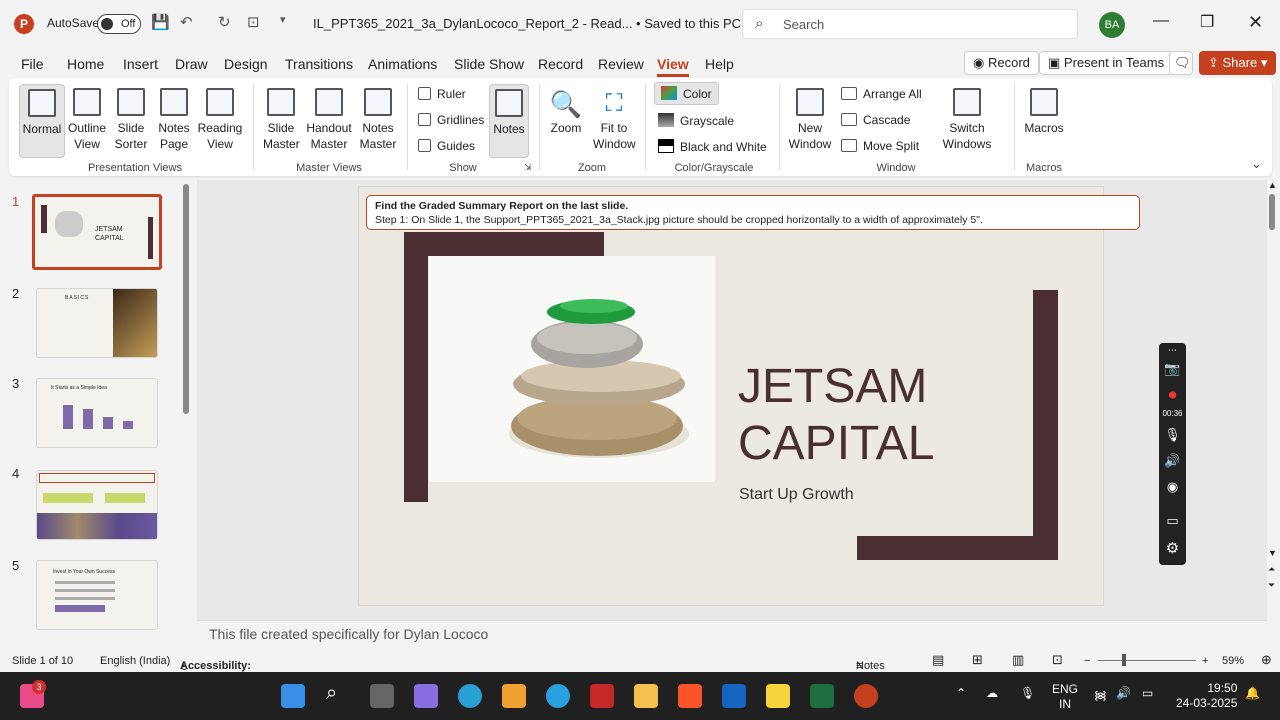  Describe the element at coordinates (1124, 660) in the screenshot. I see `zoom-slider-thumb` at that location.